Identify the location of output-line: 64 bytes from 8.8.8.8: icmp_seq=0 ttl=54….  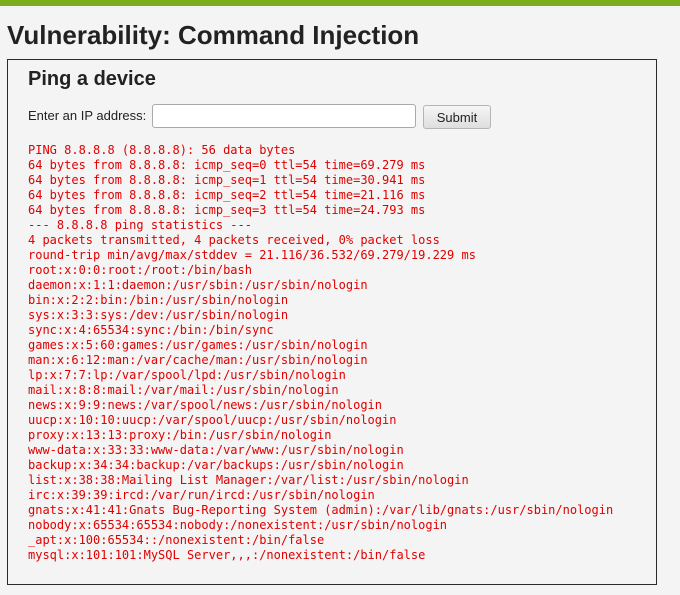
(227, 165).